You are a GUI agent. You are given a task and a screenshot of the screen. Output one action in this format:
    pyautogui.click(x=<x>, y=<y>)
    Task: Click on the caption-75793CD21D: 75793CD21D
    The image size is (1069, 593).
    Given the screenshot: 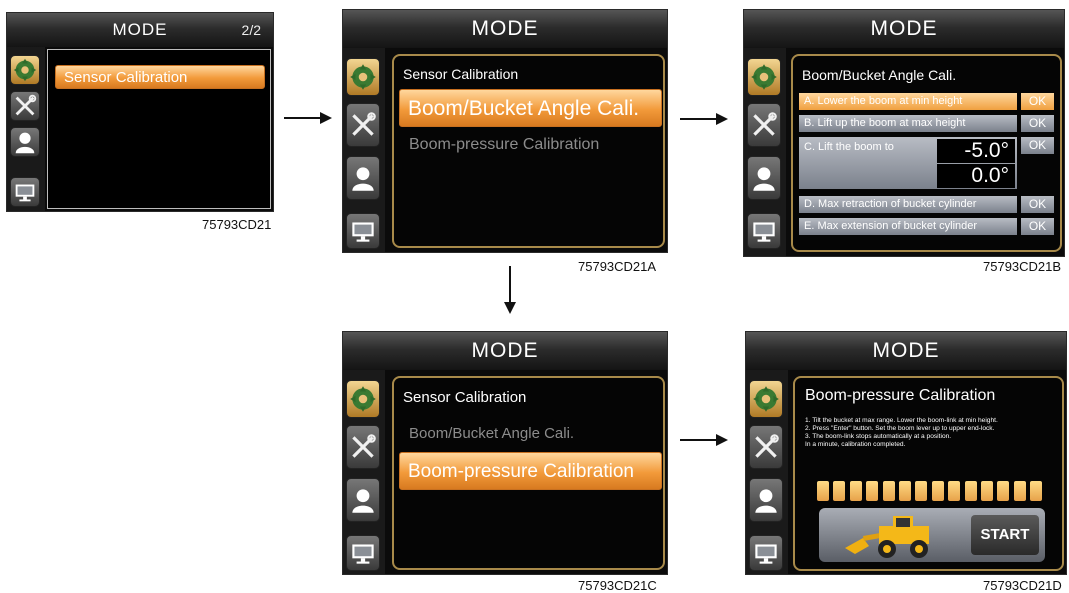 What is the action you would take?
    pyautogui.click(x=1022, y=585)
    